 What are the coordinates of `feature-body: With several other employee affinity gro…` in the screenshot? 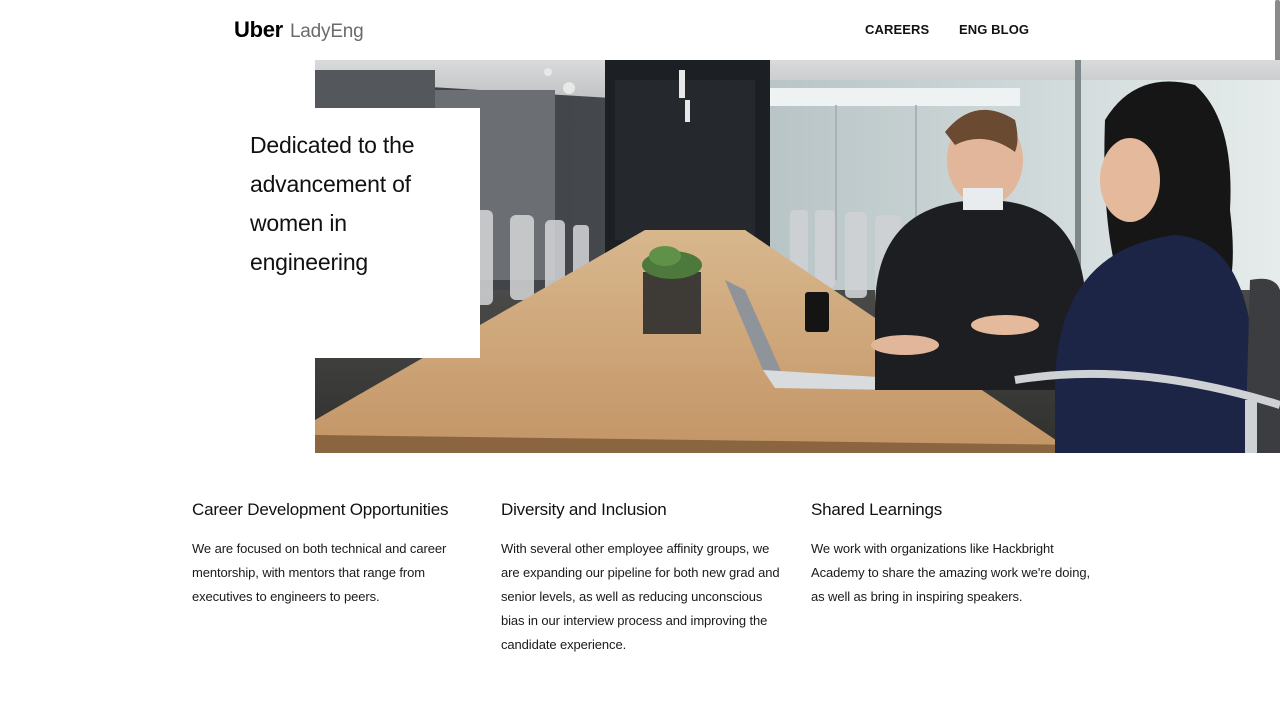 It's located at (640, 596).